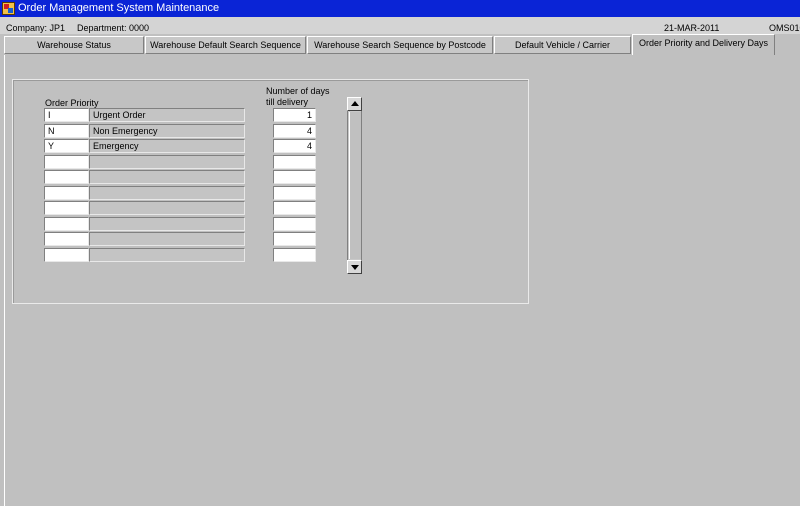 The height and width of the screenshot is (506, 800). Describe the element at coordinates (74, 45) in the screenshot. I see `tab-warehouse-status: Warehouse Status` at that location.